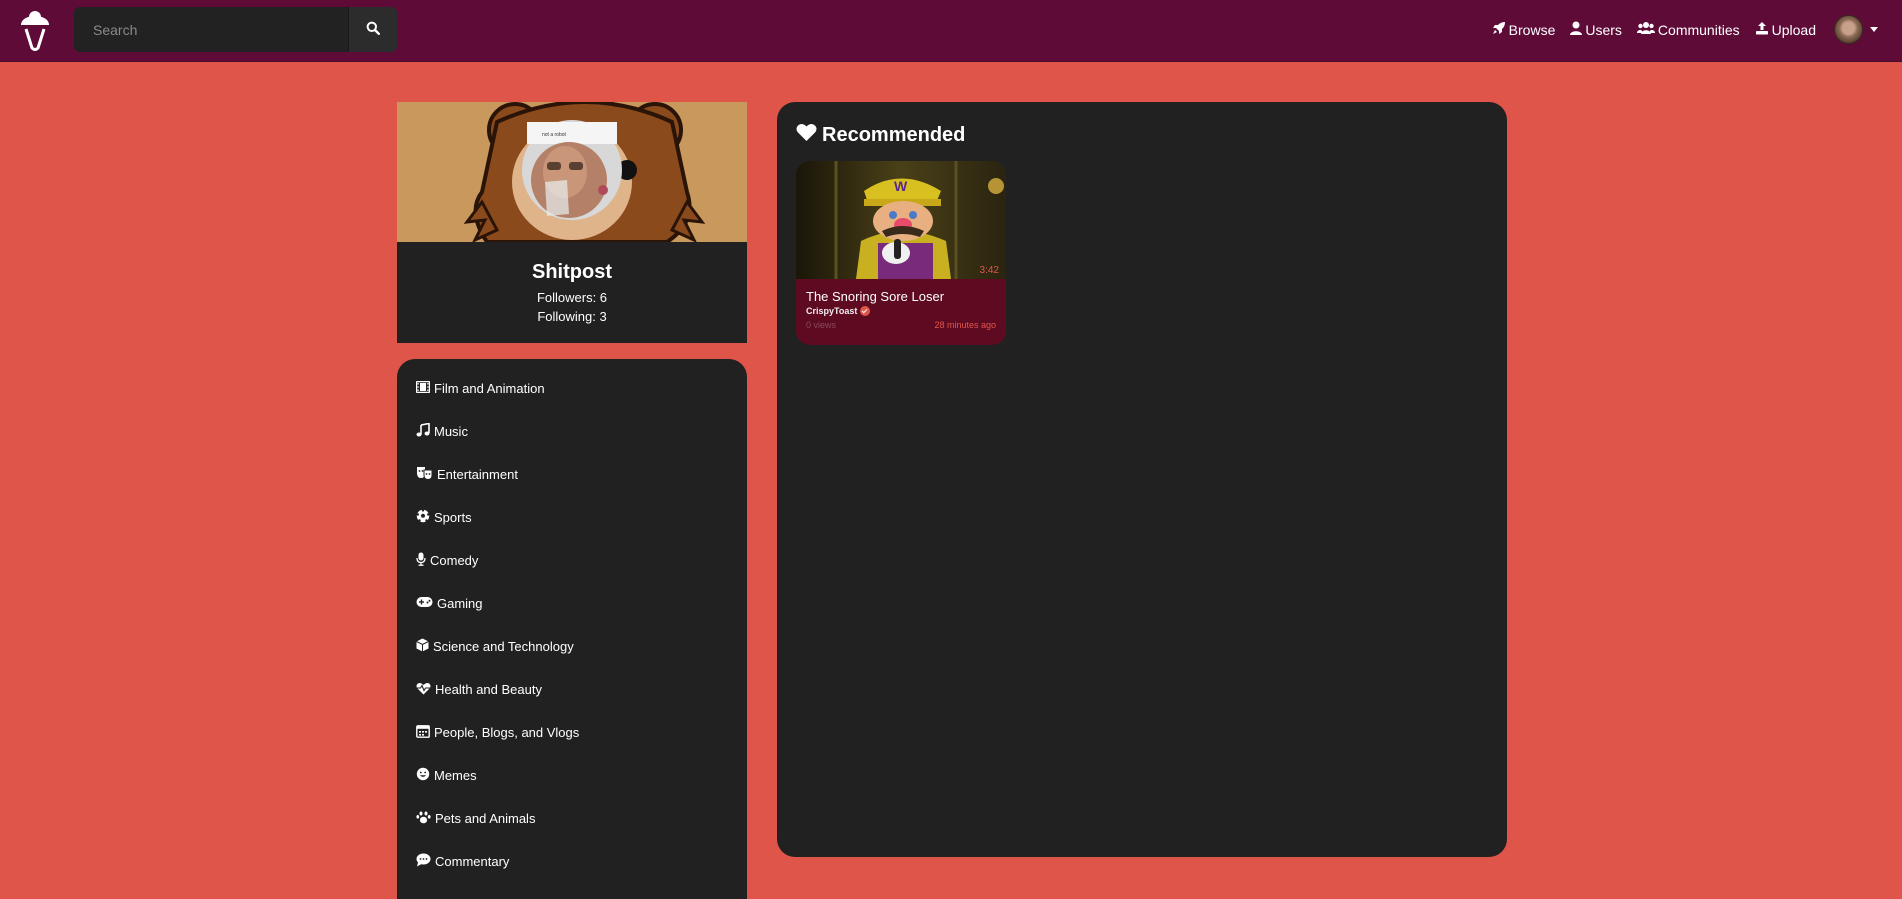  What do you see at coordinates (425, 517) in the screenshot?
I see `soccer-ball-icon` at bounding box center [425, 517].